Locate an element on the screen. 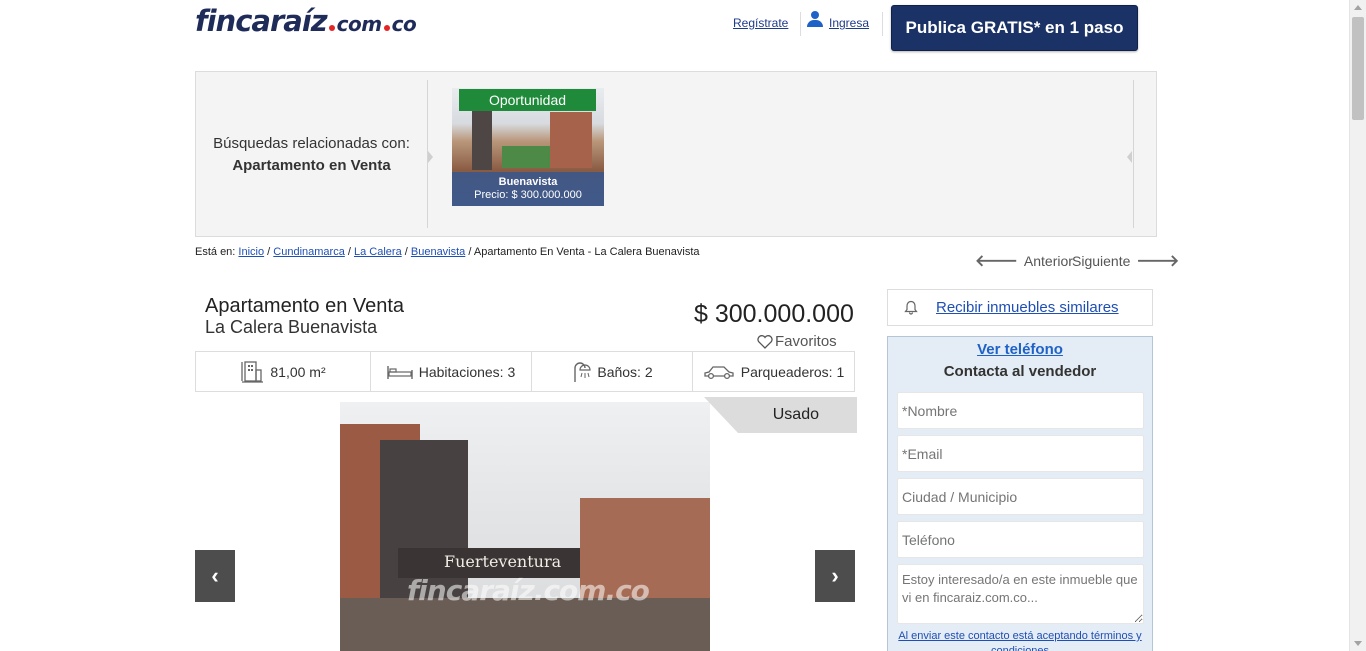 The image size is (1366, 651). gallery-prev-button: ‹ is located at coordinates (215, 576).